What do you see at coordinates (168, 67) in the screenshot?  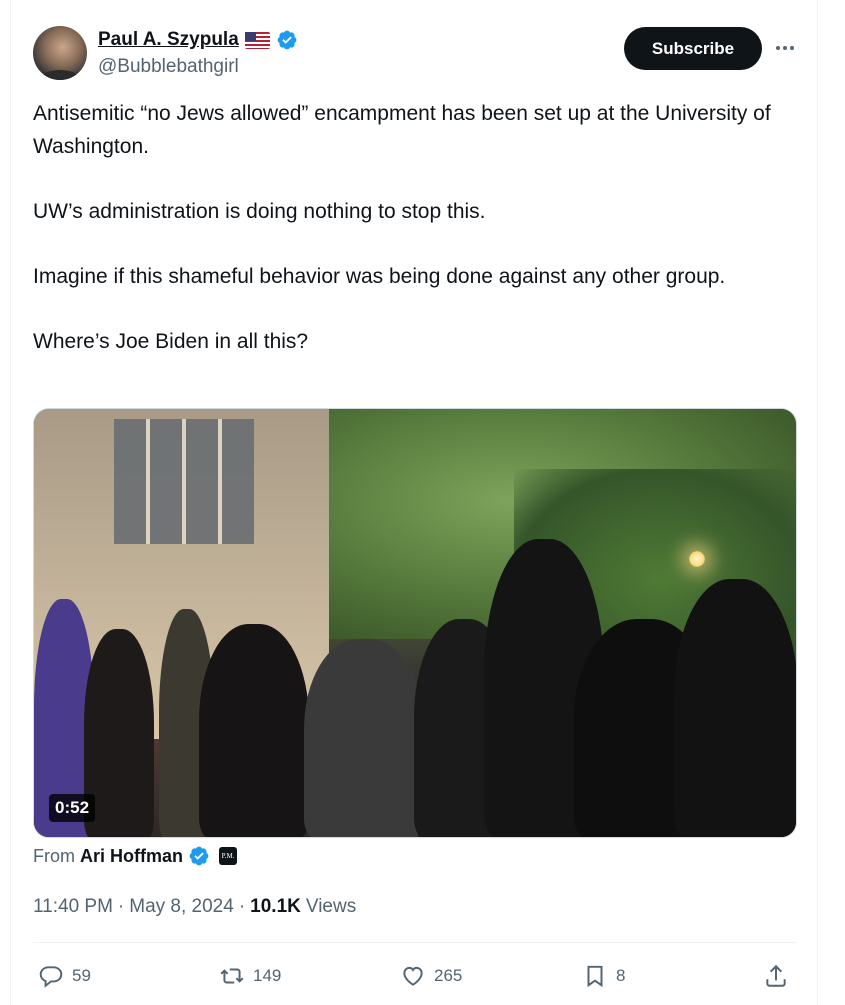 I see `author-handle: @Bubblebathgirl` at bounding box center [168, 67].